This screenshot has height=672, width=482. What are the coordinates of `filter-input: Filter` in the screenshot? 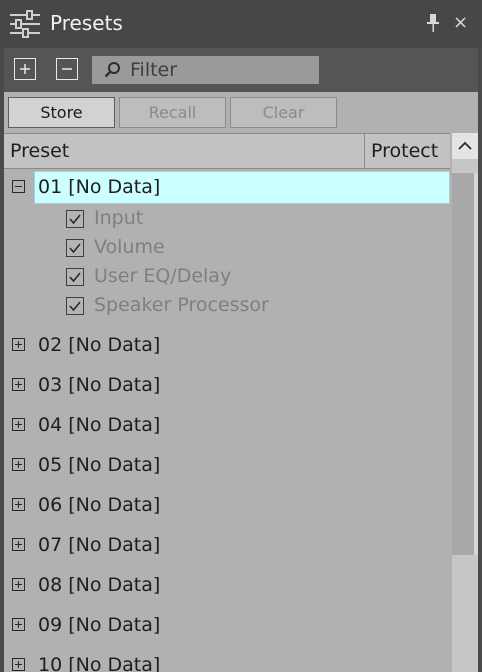 It's located at (205, 70).